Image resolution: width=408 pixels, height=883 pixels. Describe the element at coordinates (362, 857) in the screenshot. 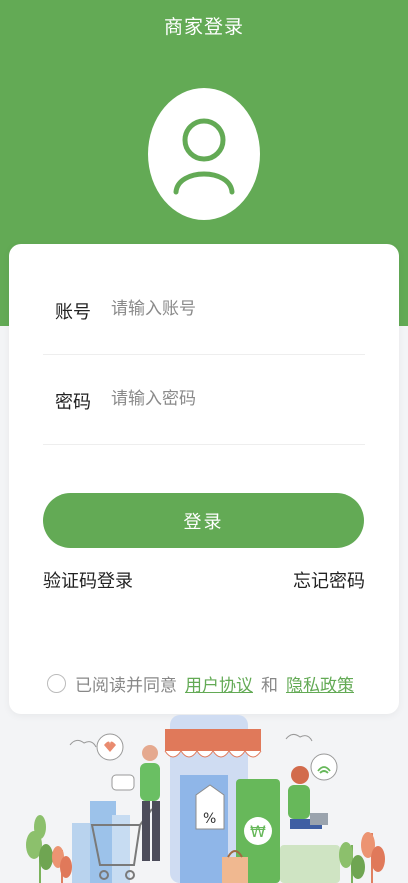

I see `plant-right-icon` at that location.